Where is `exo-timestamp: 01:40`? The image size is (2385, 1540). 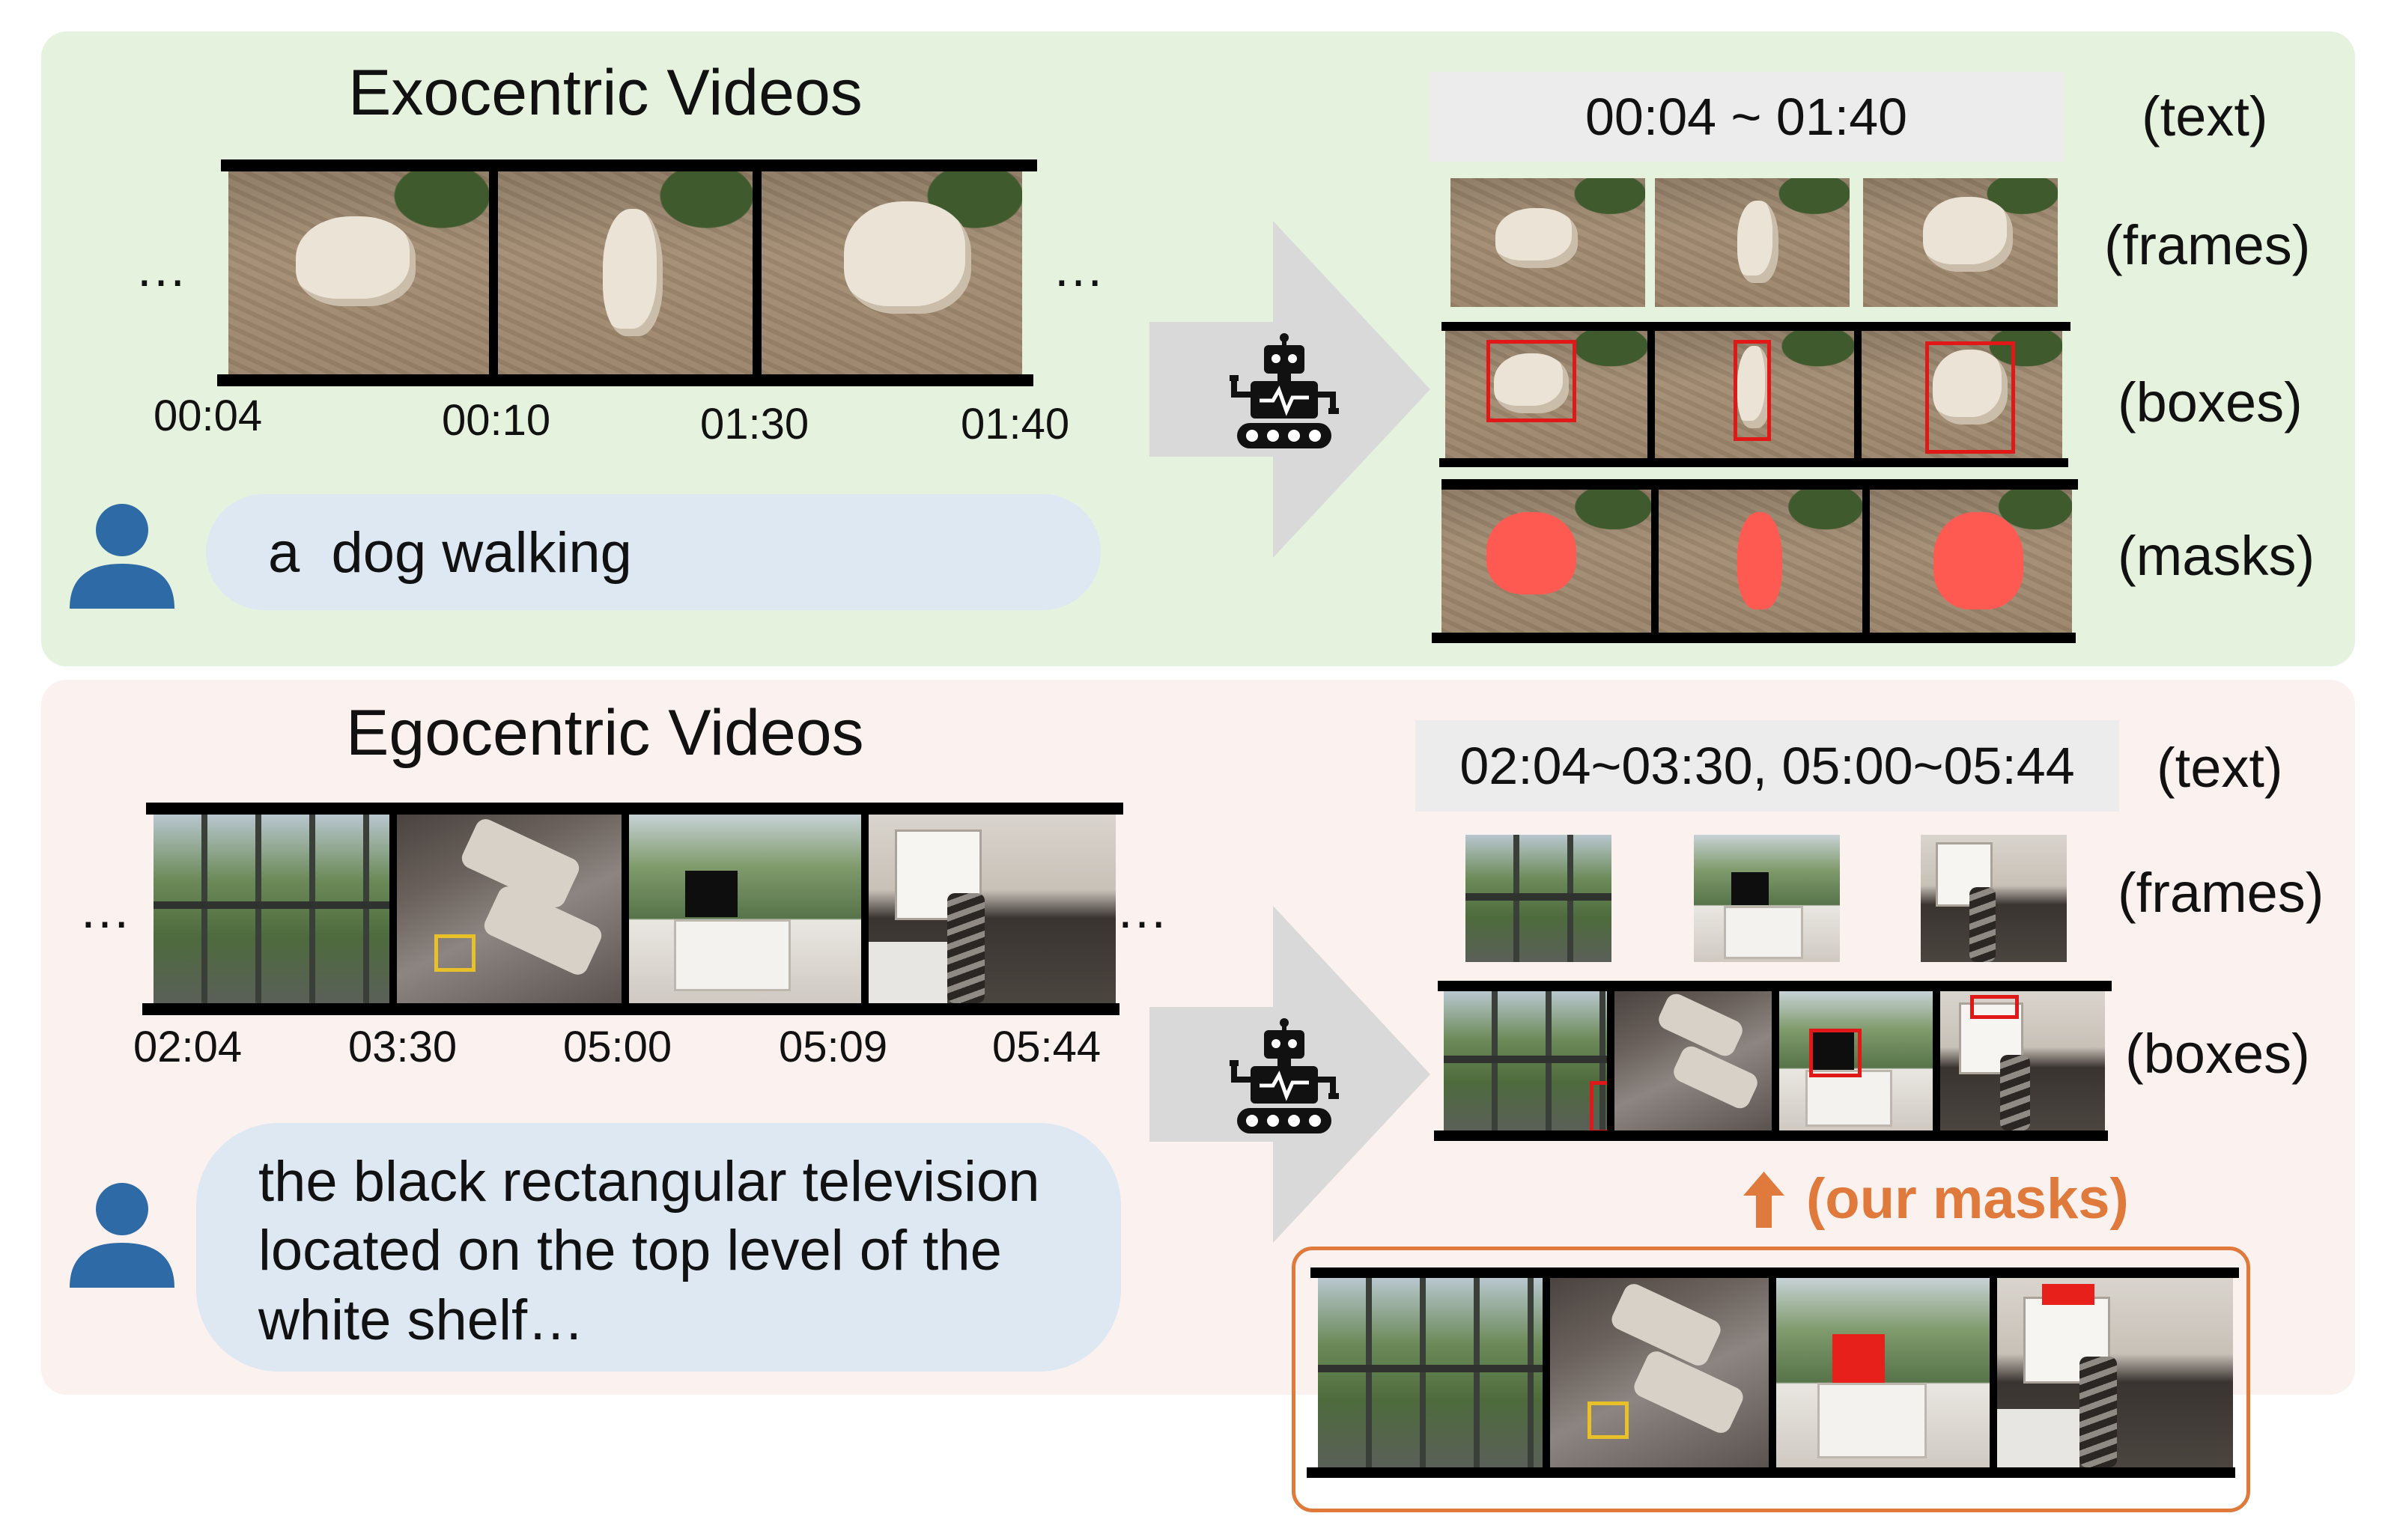 exo-timestamp: 01:40 is located at coordinates (1016, 424).